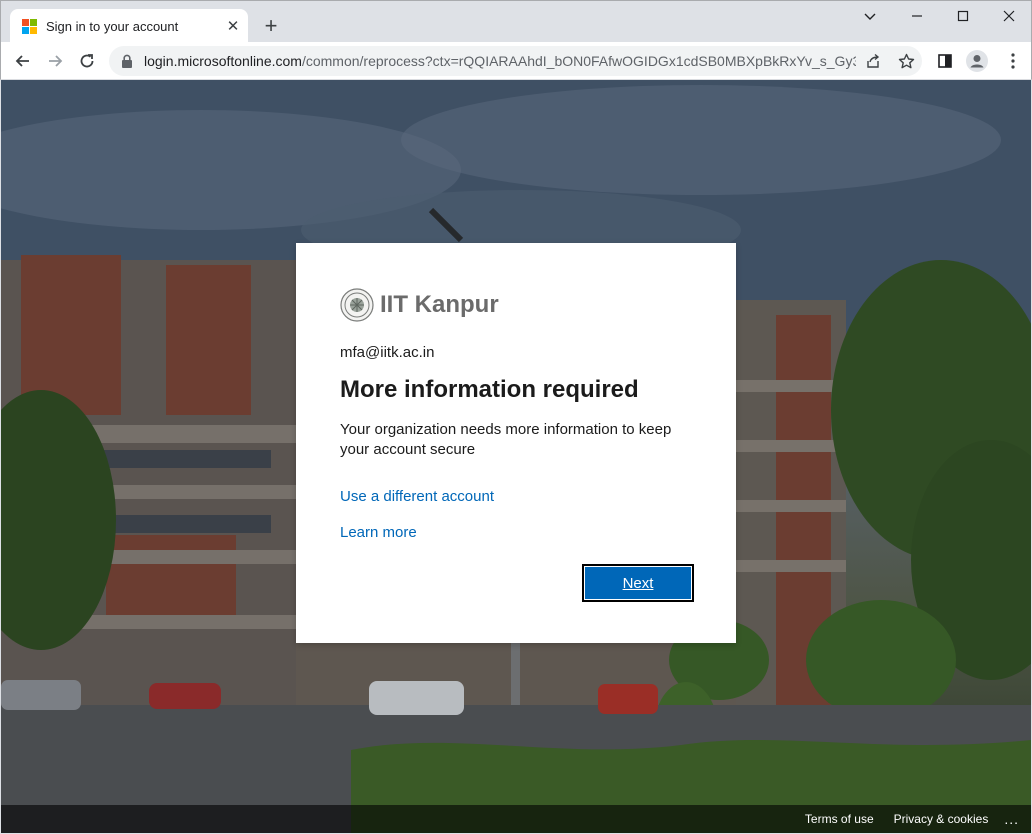 Image resolution: width=1032 pixels, height=834 pixels. Describe the element at coordinates (357, 305) in the screenshot. I see `iit-kanpur-seal-icon` at that location.